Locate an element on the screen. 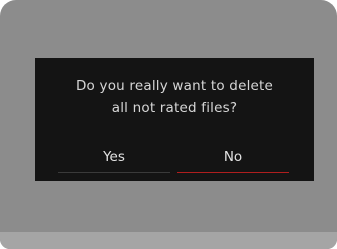 The width and height of the screenshot is (337, 249). no-button: No is located at coordinates (233, 159).